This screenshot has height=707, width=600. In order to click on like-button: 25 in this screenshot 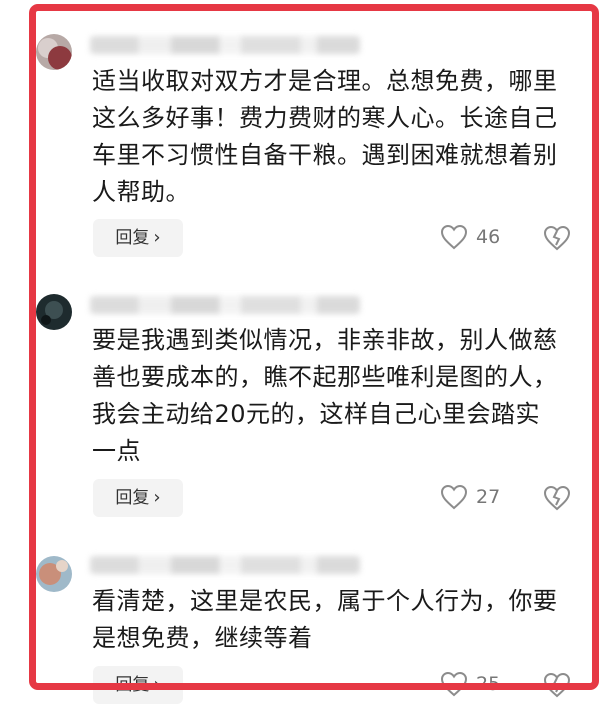, I will do `click(470, 684)`.